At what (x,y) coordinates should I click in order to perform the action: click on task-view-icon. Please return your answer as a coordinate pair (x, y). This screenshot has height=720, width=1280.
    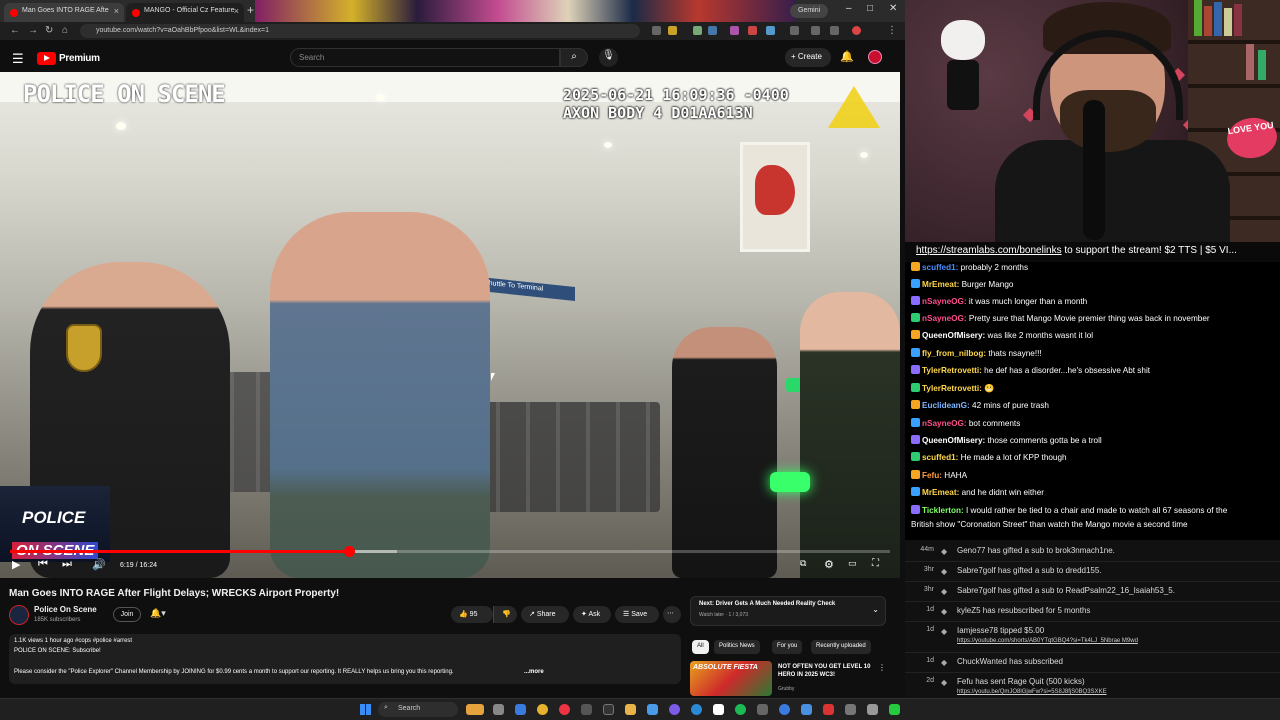
    Looking at the image, I should click on (498, 709).